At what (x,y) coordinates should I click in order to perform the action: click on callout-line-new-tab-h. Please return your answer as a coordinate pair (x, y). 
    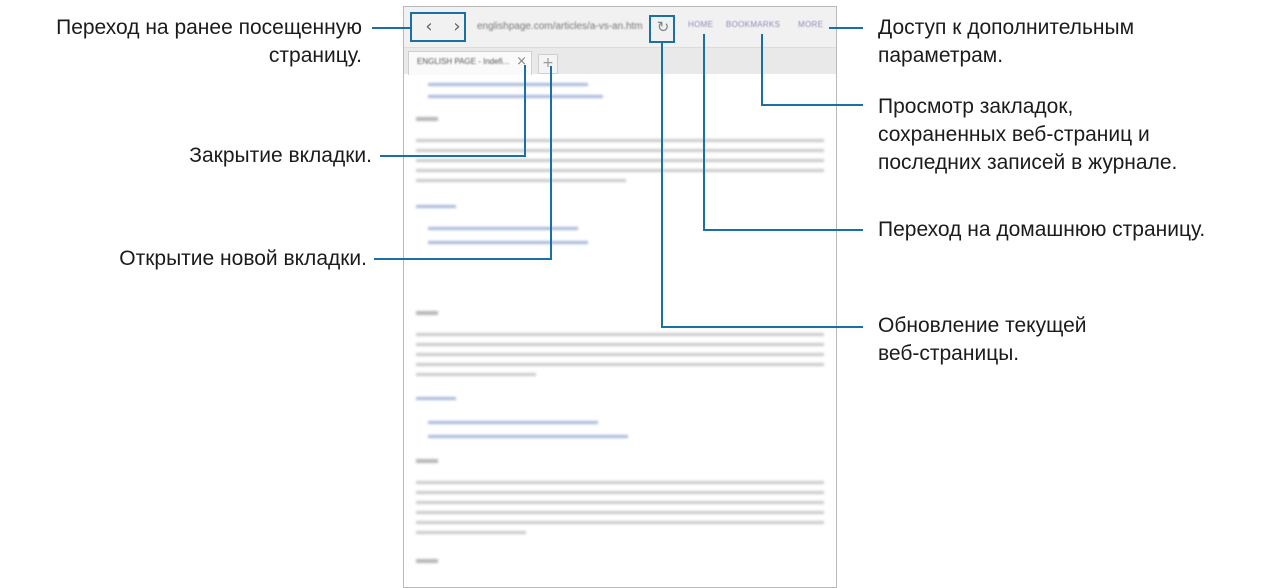
    Looking at the image, I should click on (463, 259).